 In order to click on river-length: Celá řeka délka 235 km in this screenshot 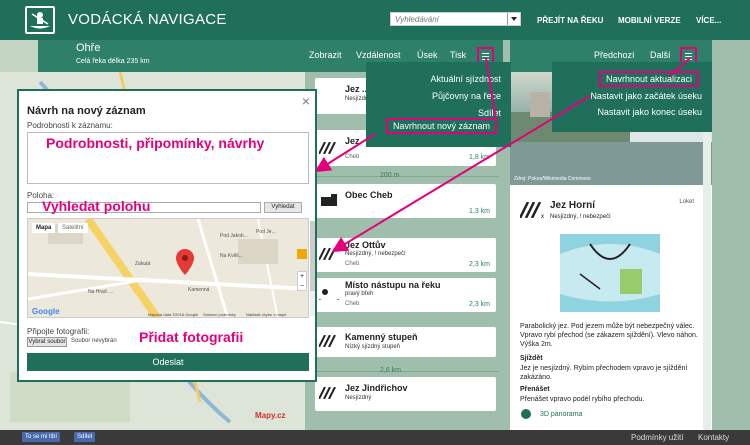, I will do `click(113, 61)`.